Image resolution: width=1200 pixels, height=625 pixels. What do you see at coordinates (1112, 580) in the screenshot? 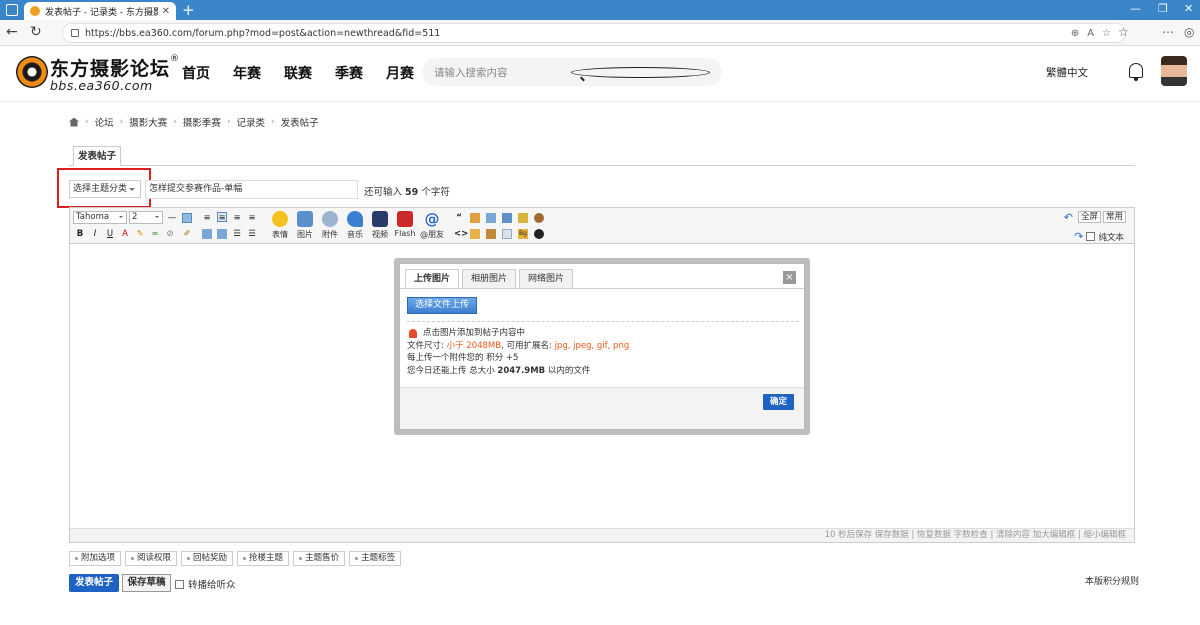
I see `credit-rules-link: 本版积分规则` at bounding box center [1112, 580].